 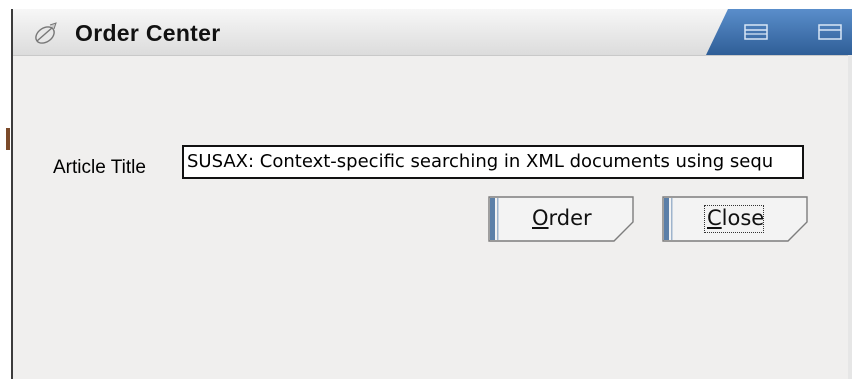 I want to click on order-button-label: Order, so click(x=562, y=218).